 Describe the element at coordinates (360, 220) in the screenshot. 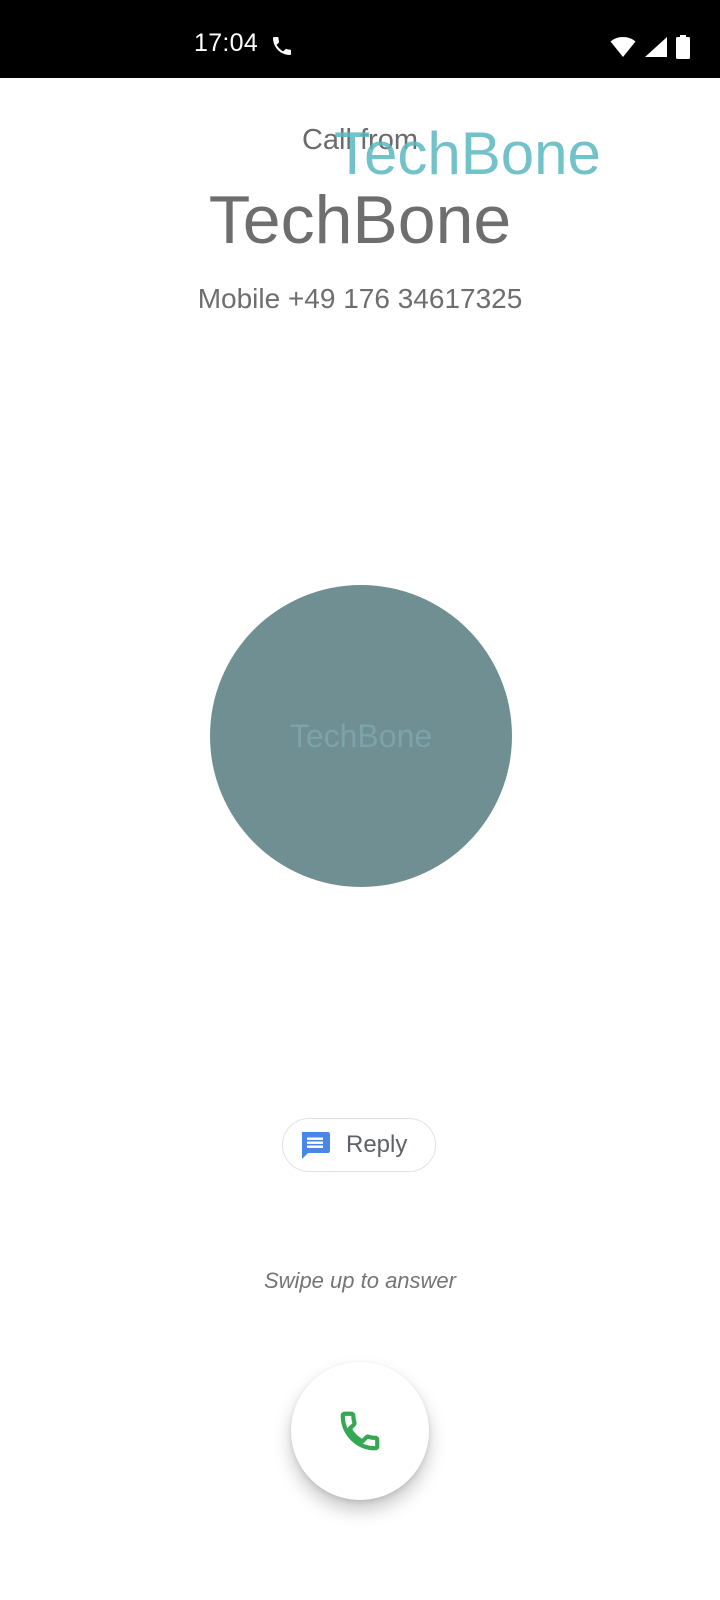

I see `caller-name: TechBone` at that location.